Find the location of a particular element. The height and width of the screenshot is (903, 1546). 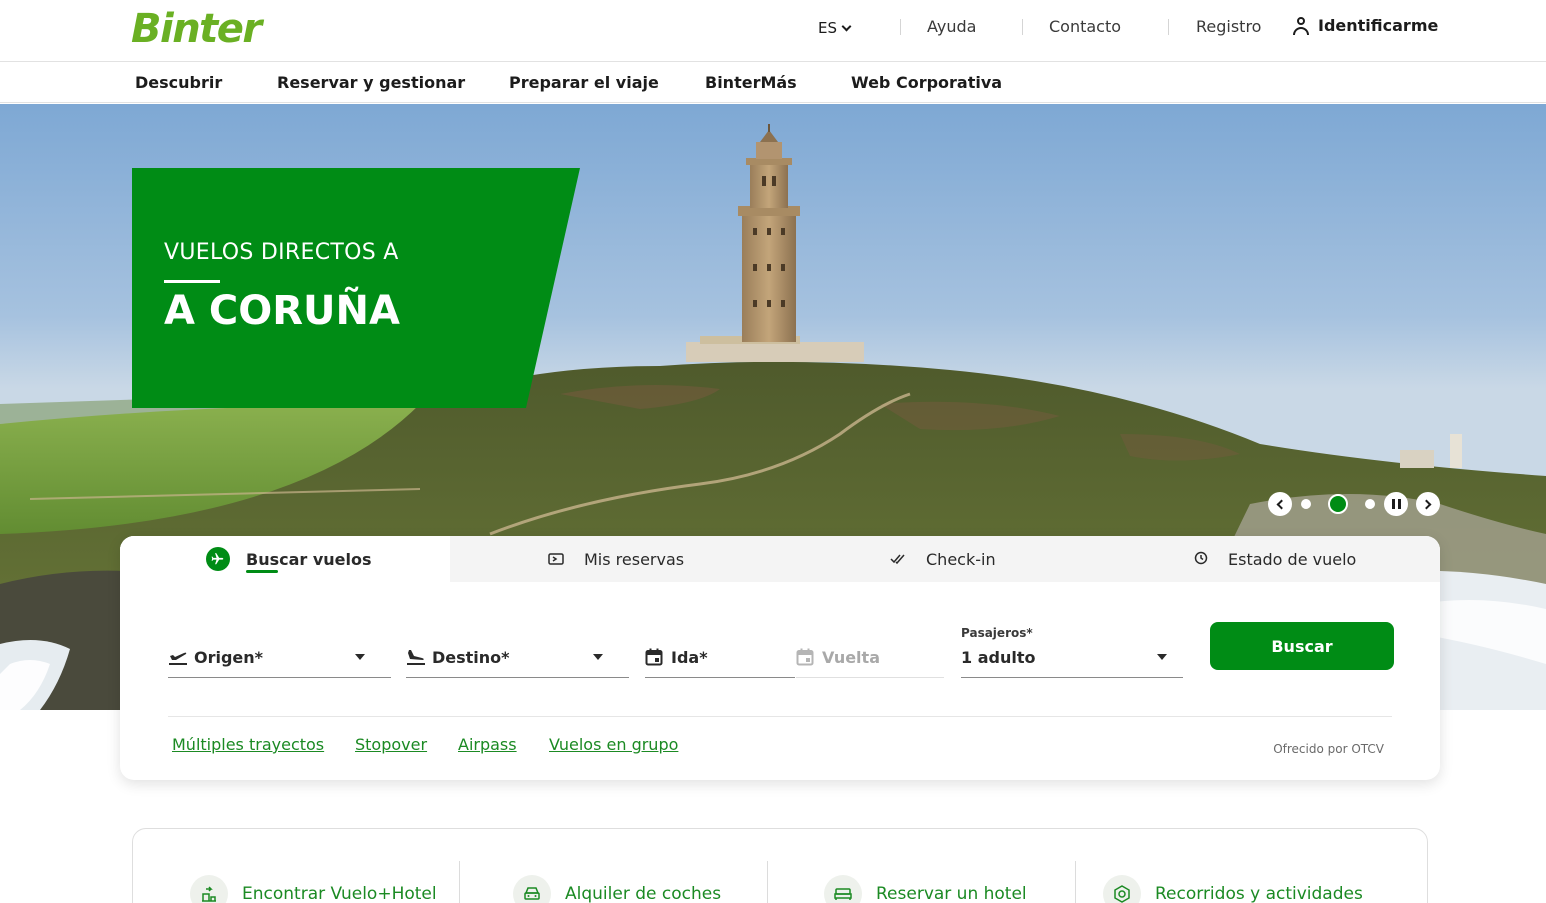

language-selector: ES is located at coordinates (835, 28).